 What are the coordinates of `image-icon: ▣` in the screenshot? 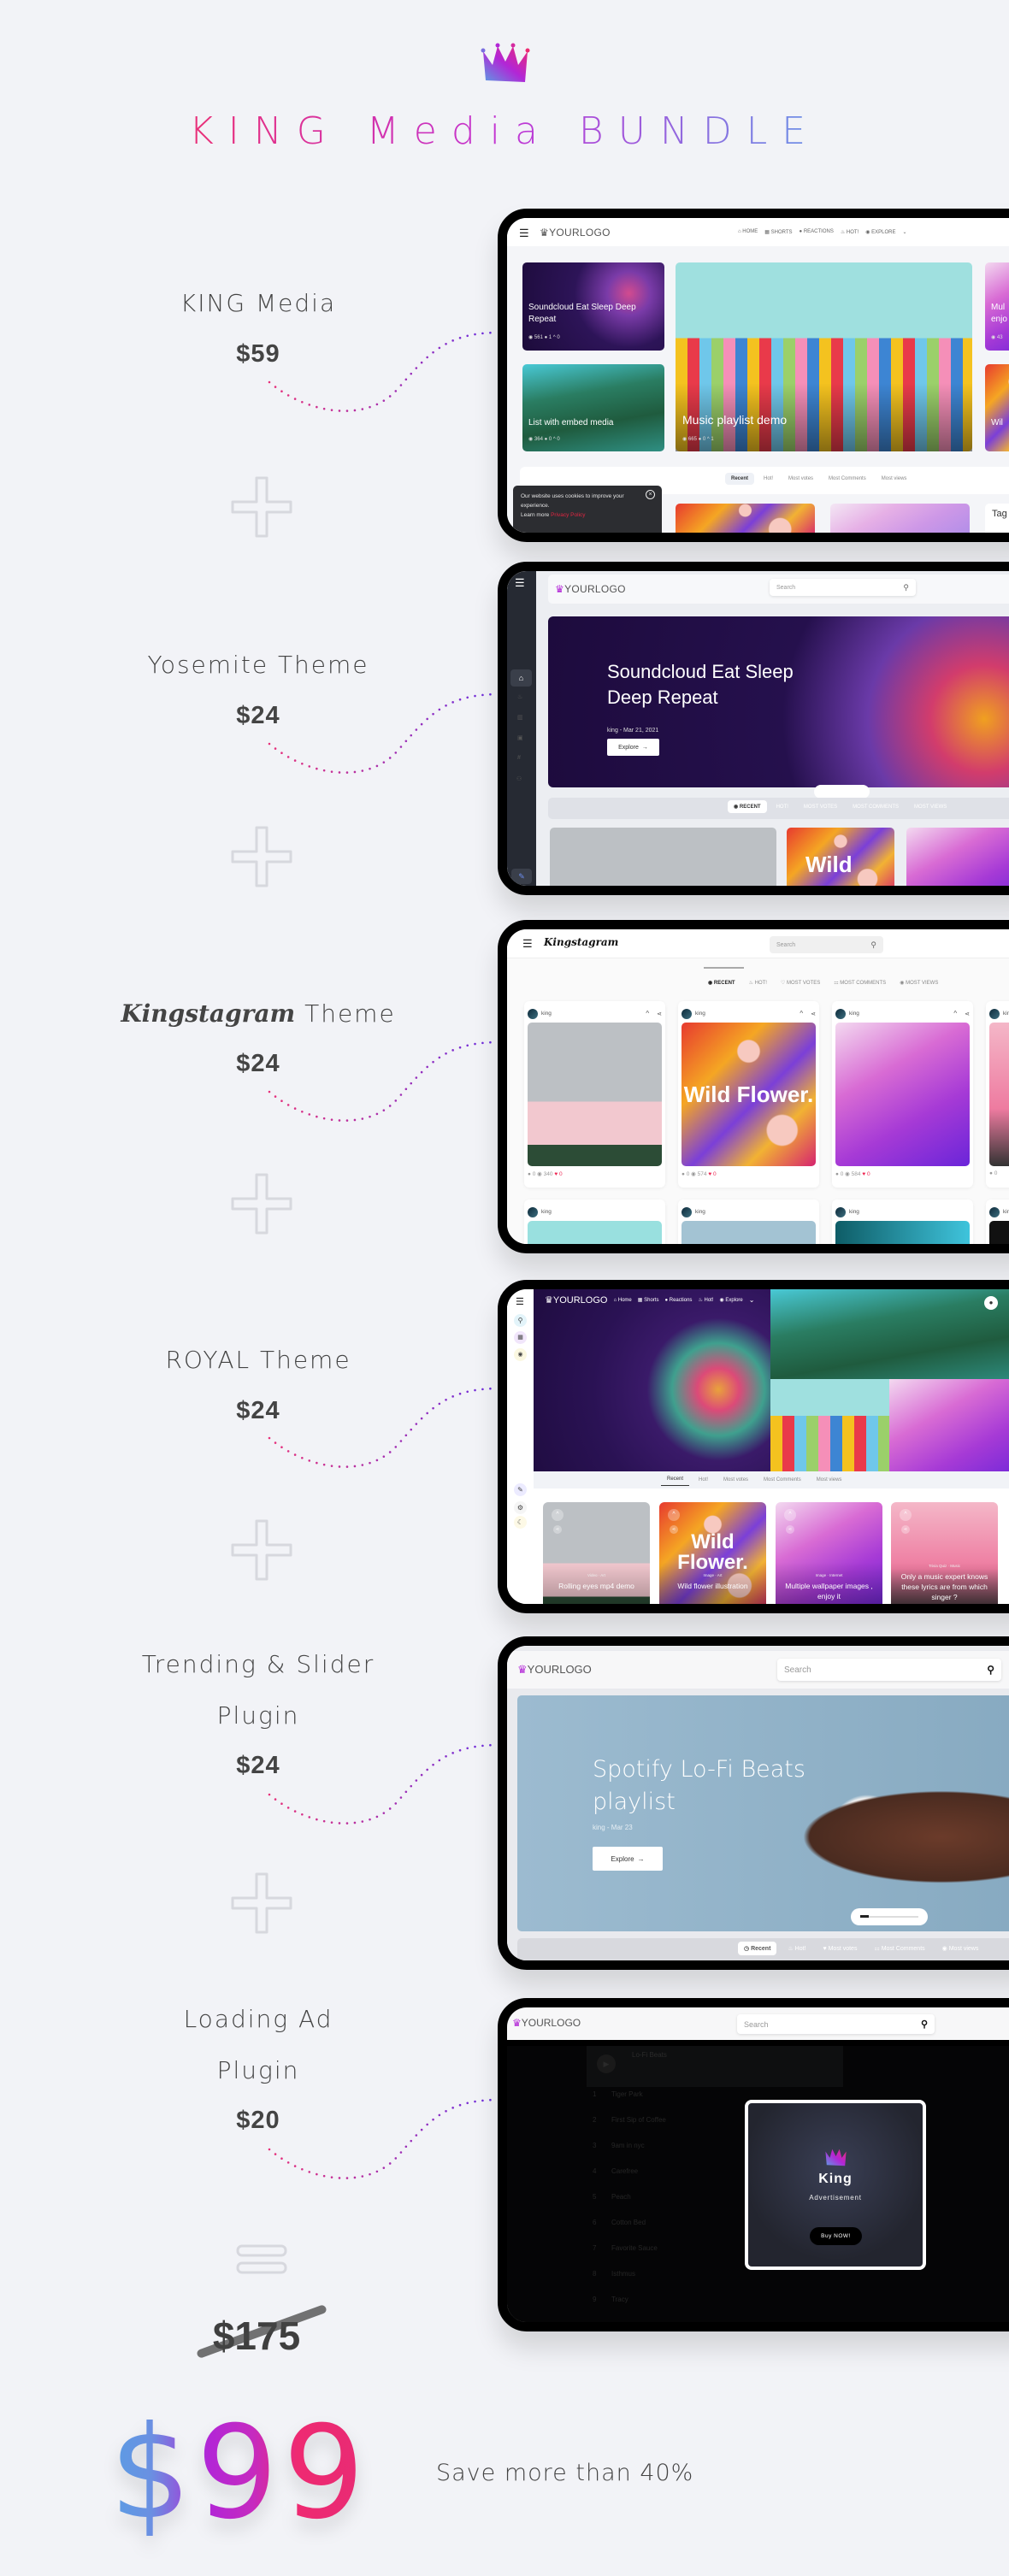 It's located at (520, 737).